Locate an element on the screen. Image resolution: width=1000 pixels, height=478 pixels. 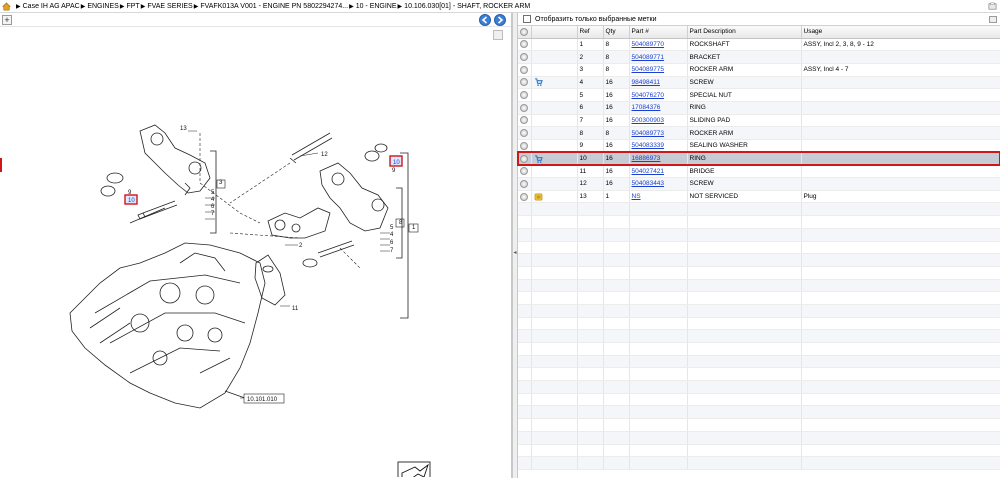
part-number-cell: 504076270 is located at coordinates (658, 95).